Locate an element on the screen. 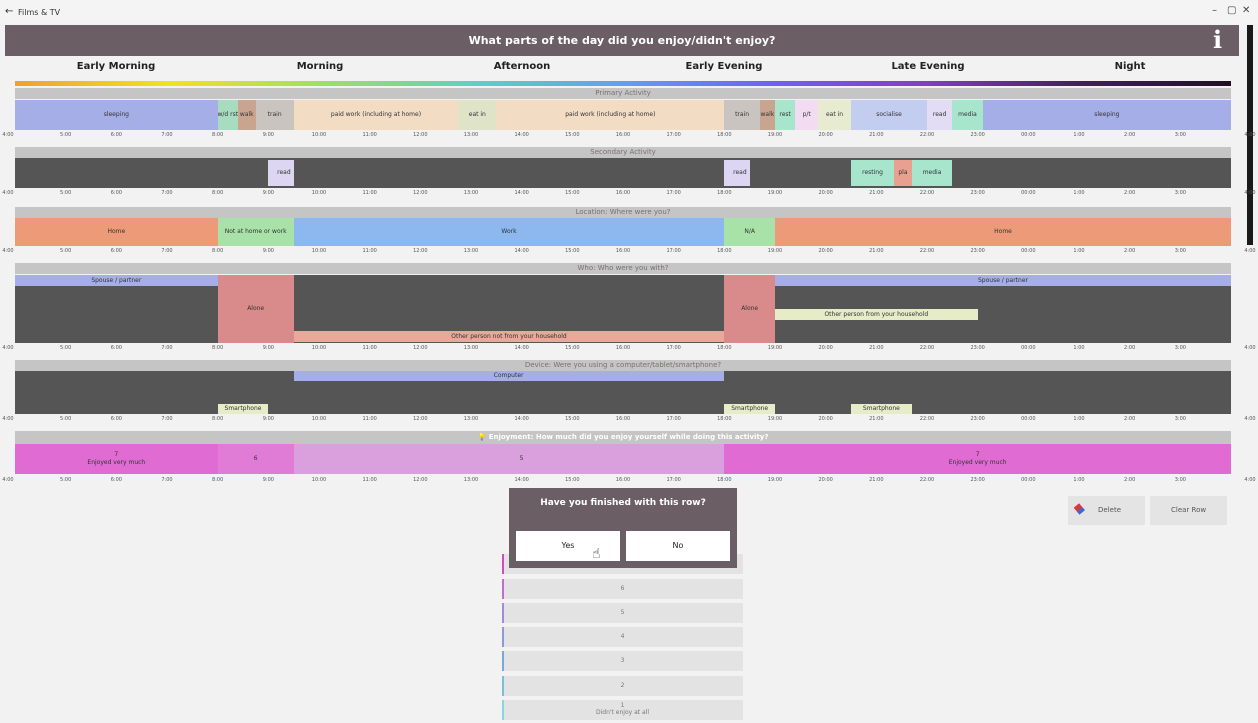 Image resolution: width=1258 pixels, height=723 pixels. enjoyment-option: 4 is located at coordinates (622, 637).